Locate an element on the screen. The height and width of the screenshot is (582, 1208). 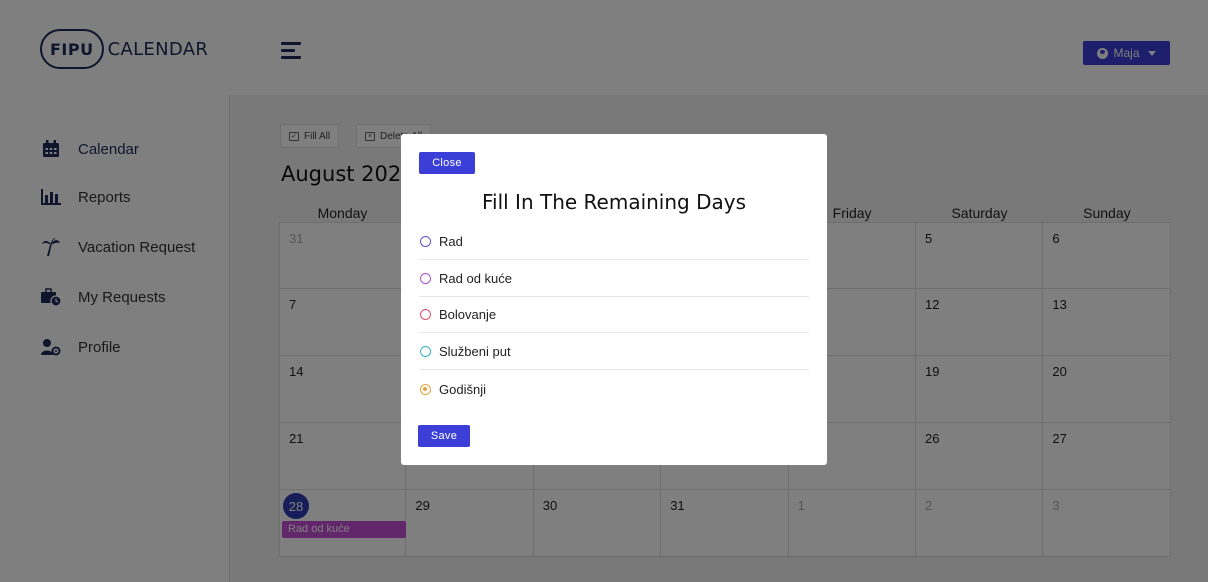
radio-option-label: Godišnji is located at coordinates (462, 389).